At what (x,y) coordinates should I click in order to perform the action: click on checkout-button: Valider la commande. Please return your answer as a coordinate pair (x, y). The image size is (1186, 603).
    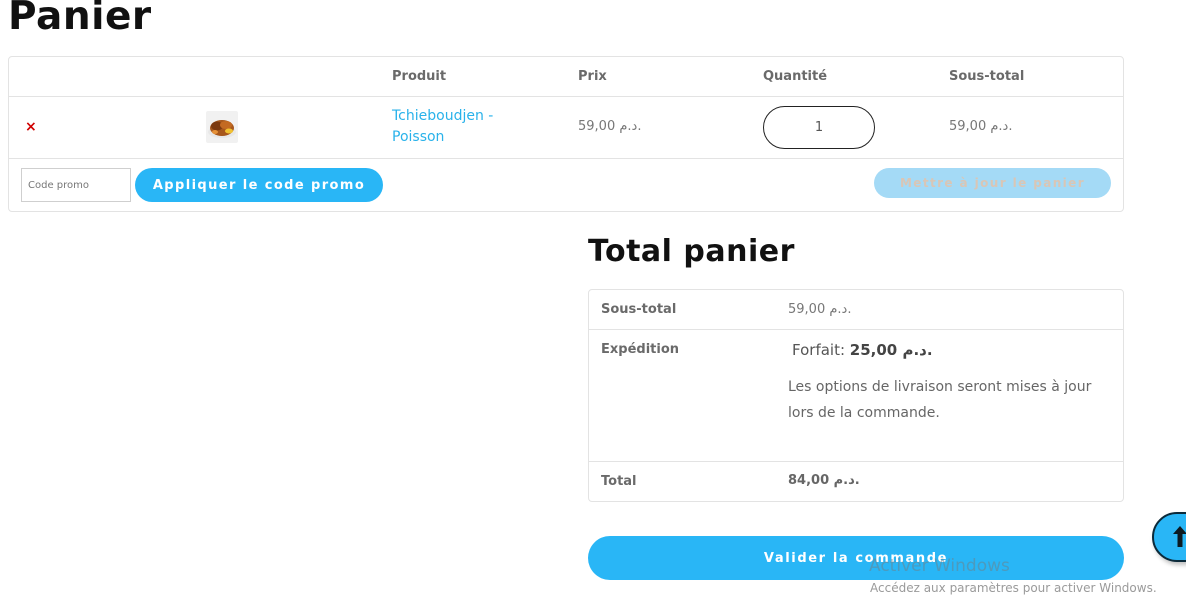
    Looking at the image, I should click on (856, 558).